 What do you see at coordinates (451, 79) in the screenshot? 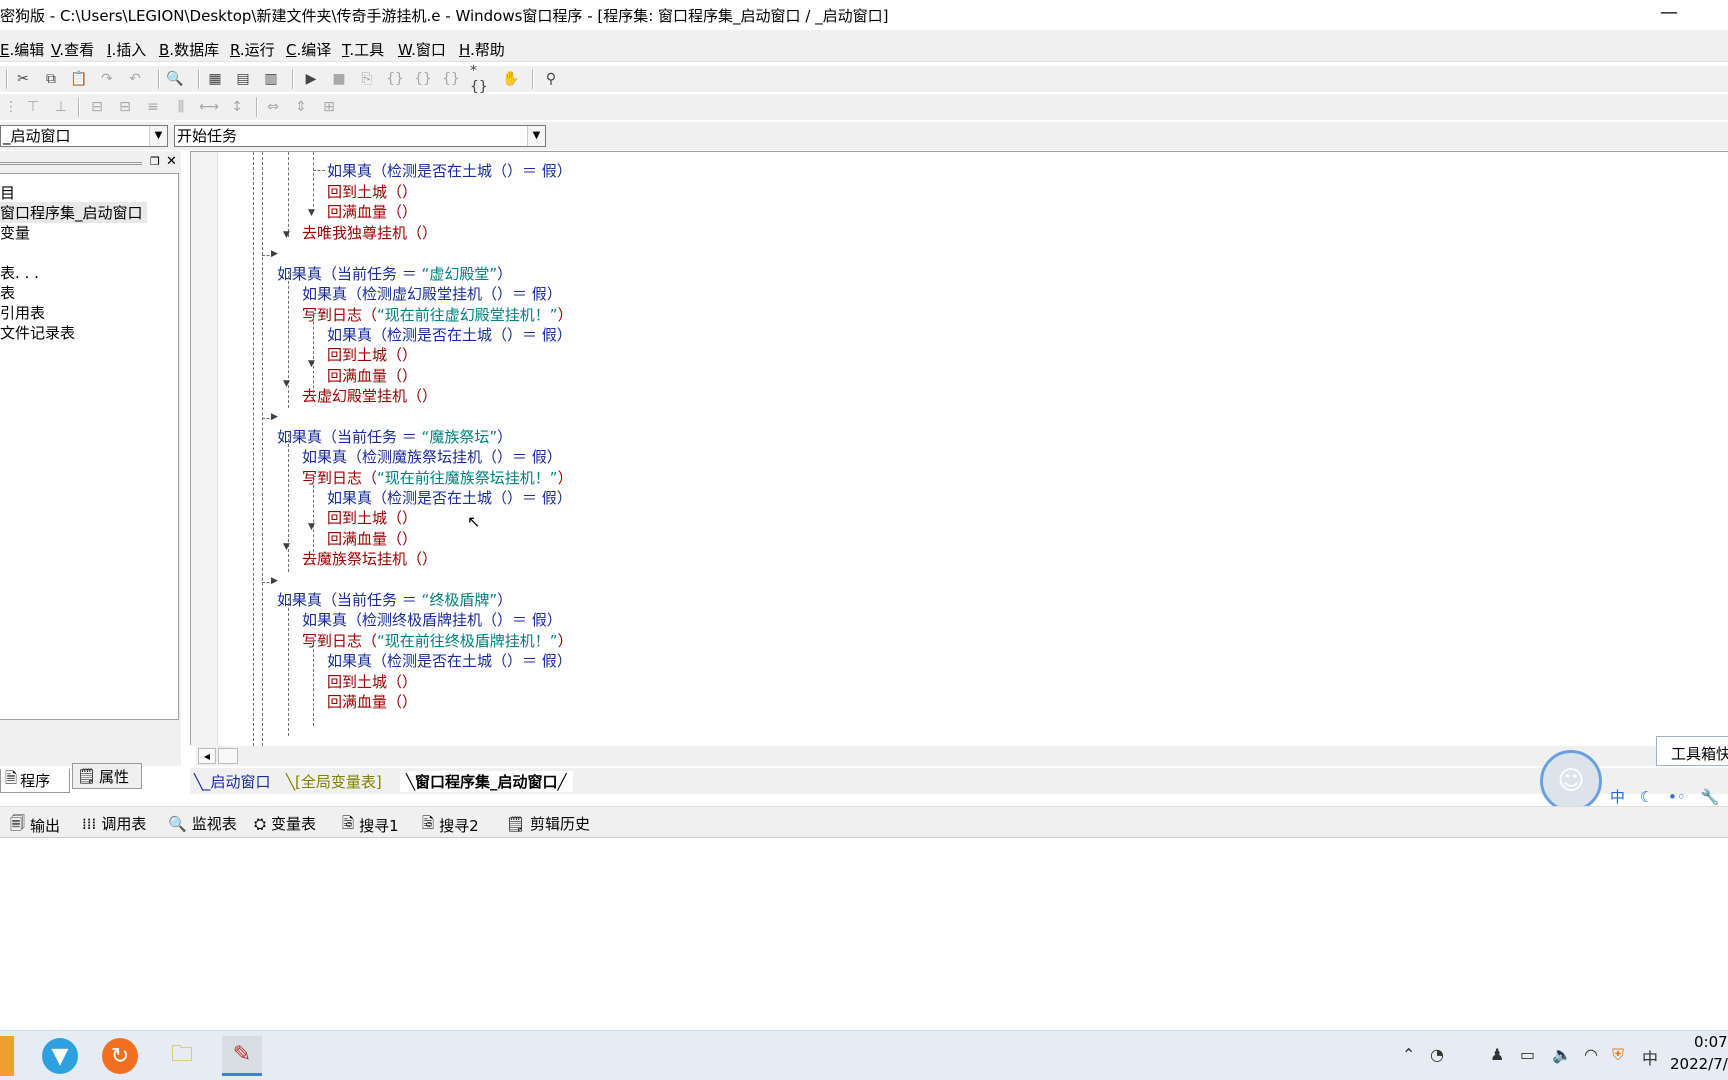
I see `step-out-icon: {}` at bounding box center [451, 79].